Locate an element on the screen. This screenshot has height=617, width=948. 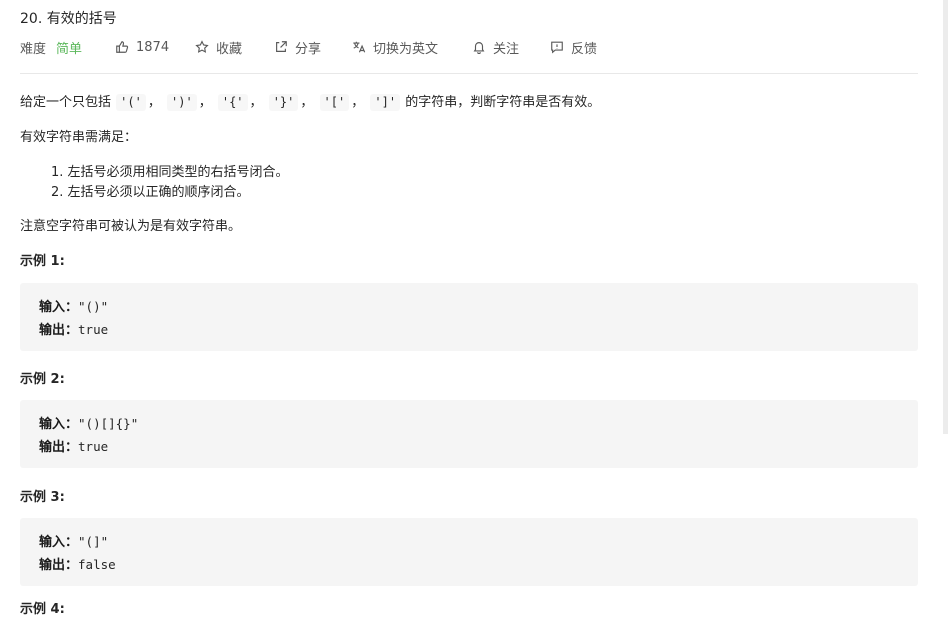
share-button: 分享 is located at coordinates (298, 47).